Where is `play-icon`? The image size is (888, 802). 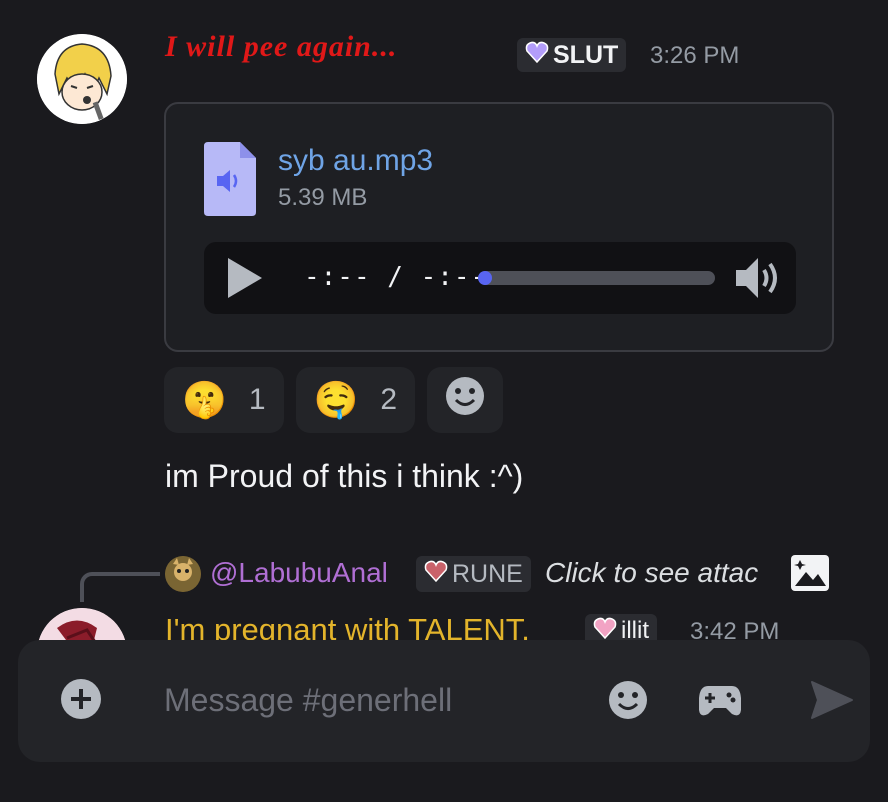
play-icon is located at coordinates (244, 278).